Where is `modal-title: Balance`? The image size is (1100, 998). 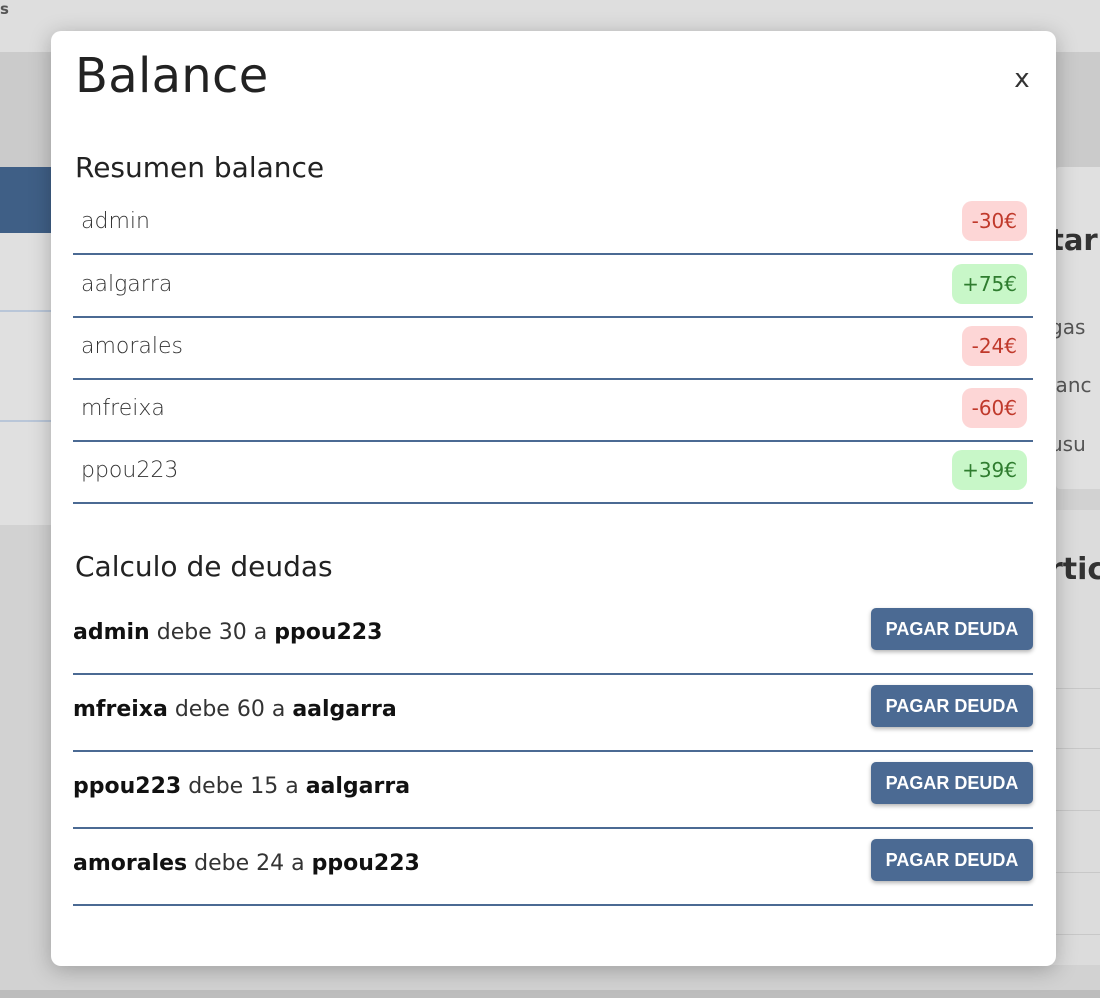 modal-title: Balance is located at coordinates (172, 76).